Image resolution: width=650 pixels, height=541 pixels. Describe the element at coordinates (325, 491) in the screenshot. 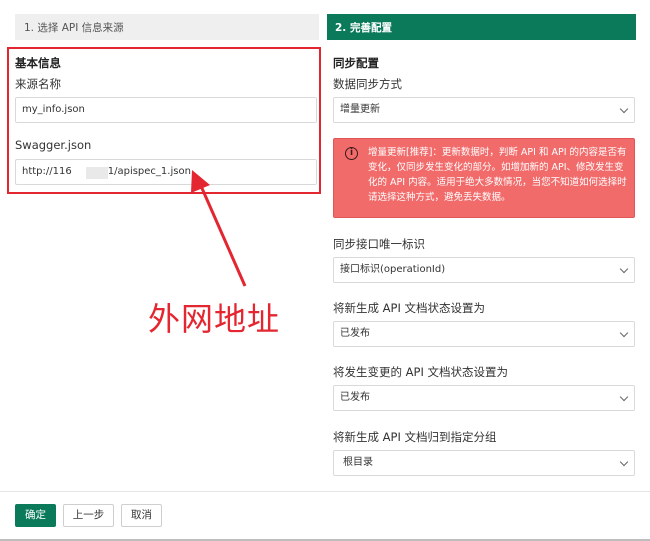

I see `footer-divider` at that location.